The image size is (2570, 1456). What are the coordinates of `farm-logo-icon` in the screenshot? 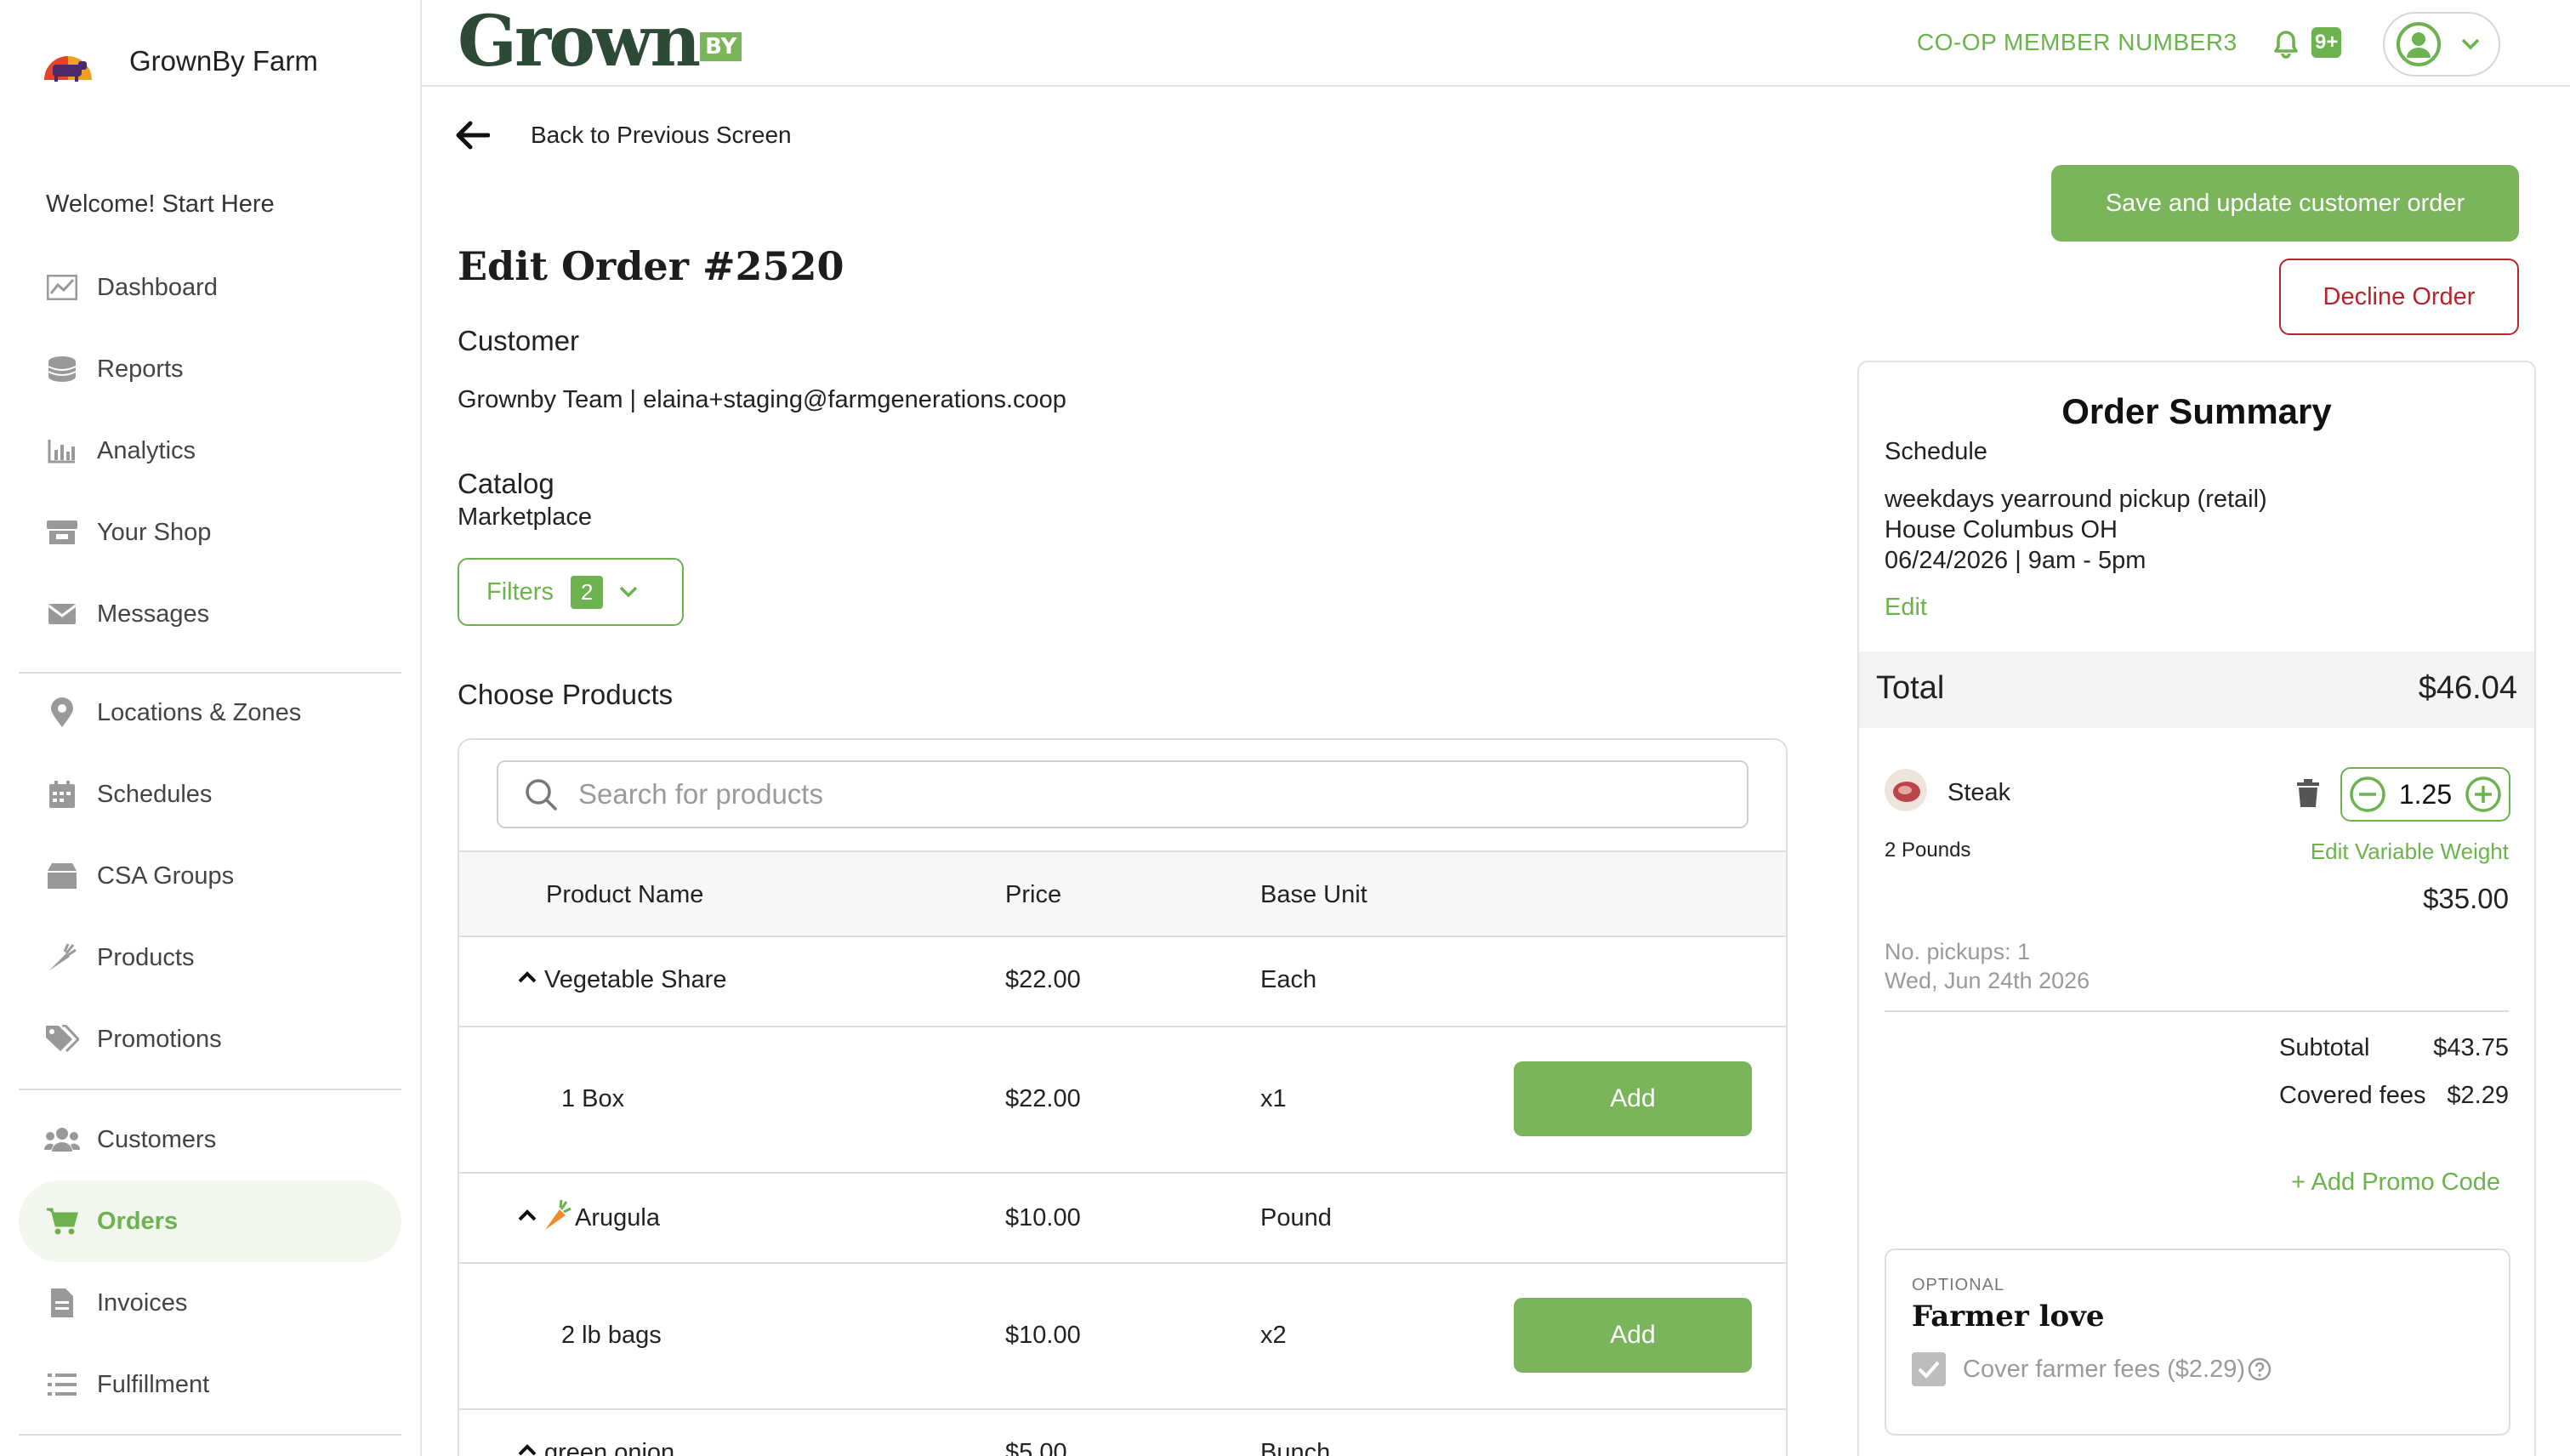 It's located at (68, 69).